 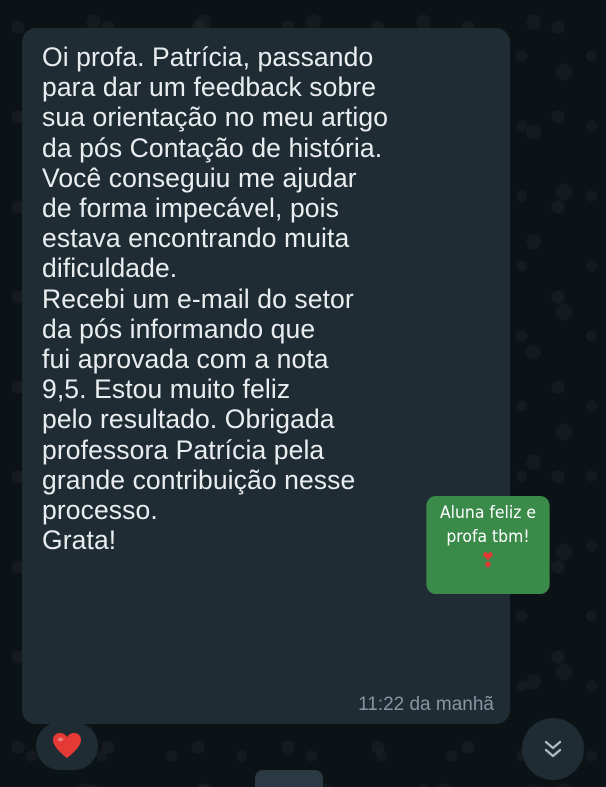 I want to click on sticker-line-1: Aluna feliz e, so click(x=488, y=513).